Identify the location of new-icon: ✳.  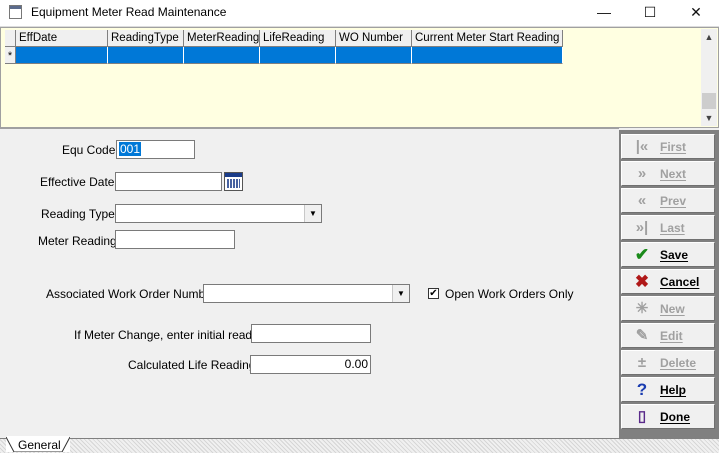
(642, 308).